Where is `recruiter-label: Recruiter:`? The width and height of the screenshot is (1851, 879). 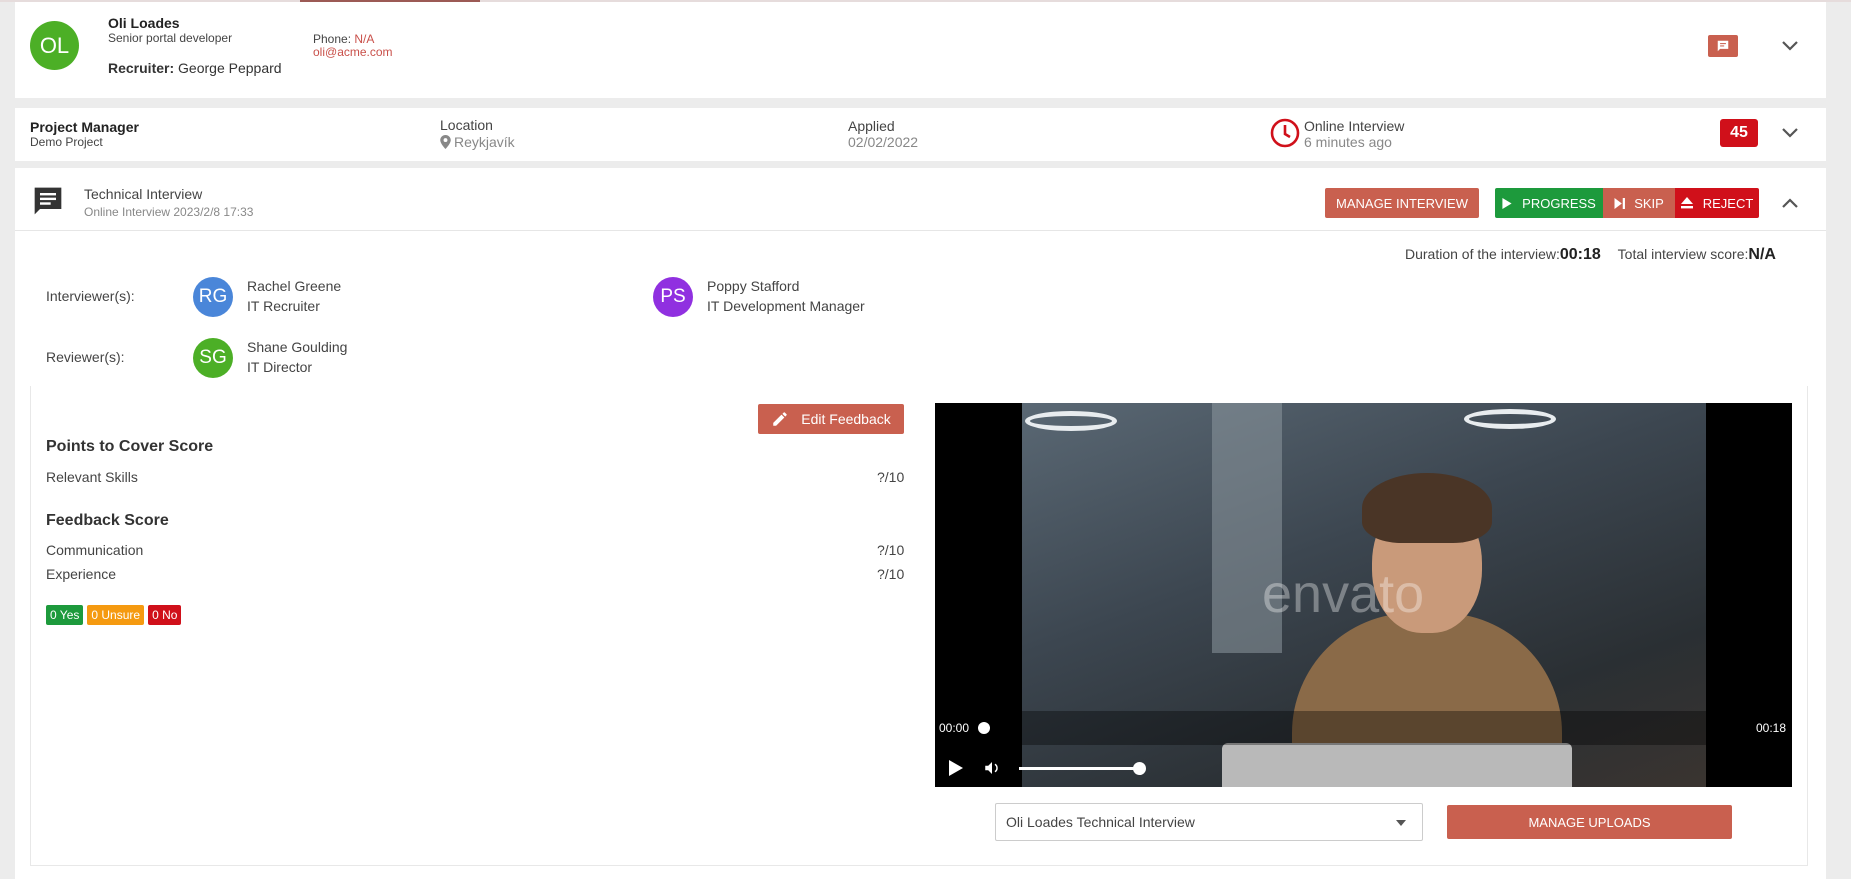
recruiter-label: Recruiter: is located at coordinates (141, 68).